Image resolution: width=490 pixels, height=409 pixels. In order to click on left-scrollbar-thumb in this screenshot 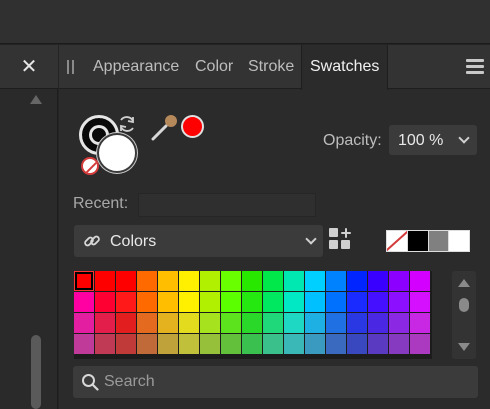, I will do `click(36, 372)`.